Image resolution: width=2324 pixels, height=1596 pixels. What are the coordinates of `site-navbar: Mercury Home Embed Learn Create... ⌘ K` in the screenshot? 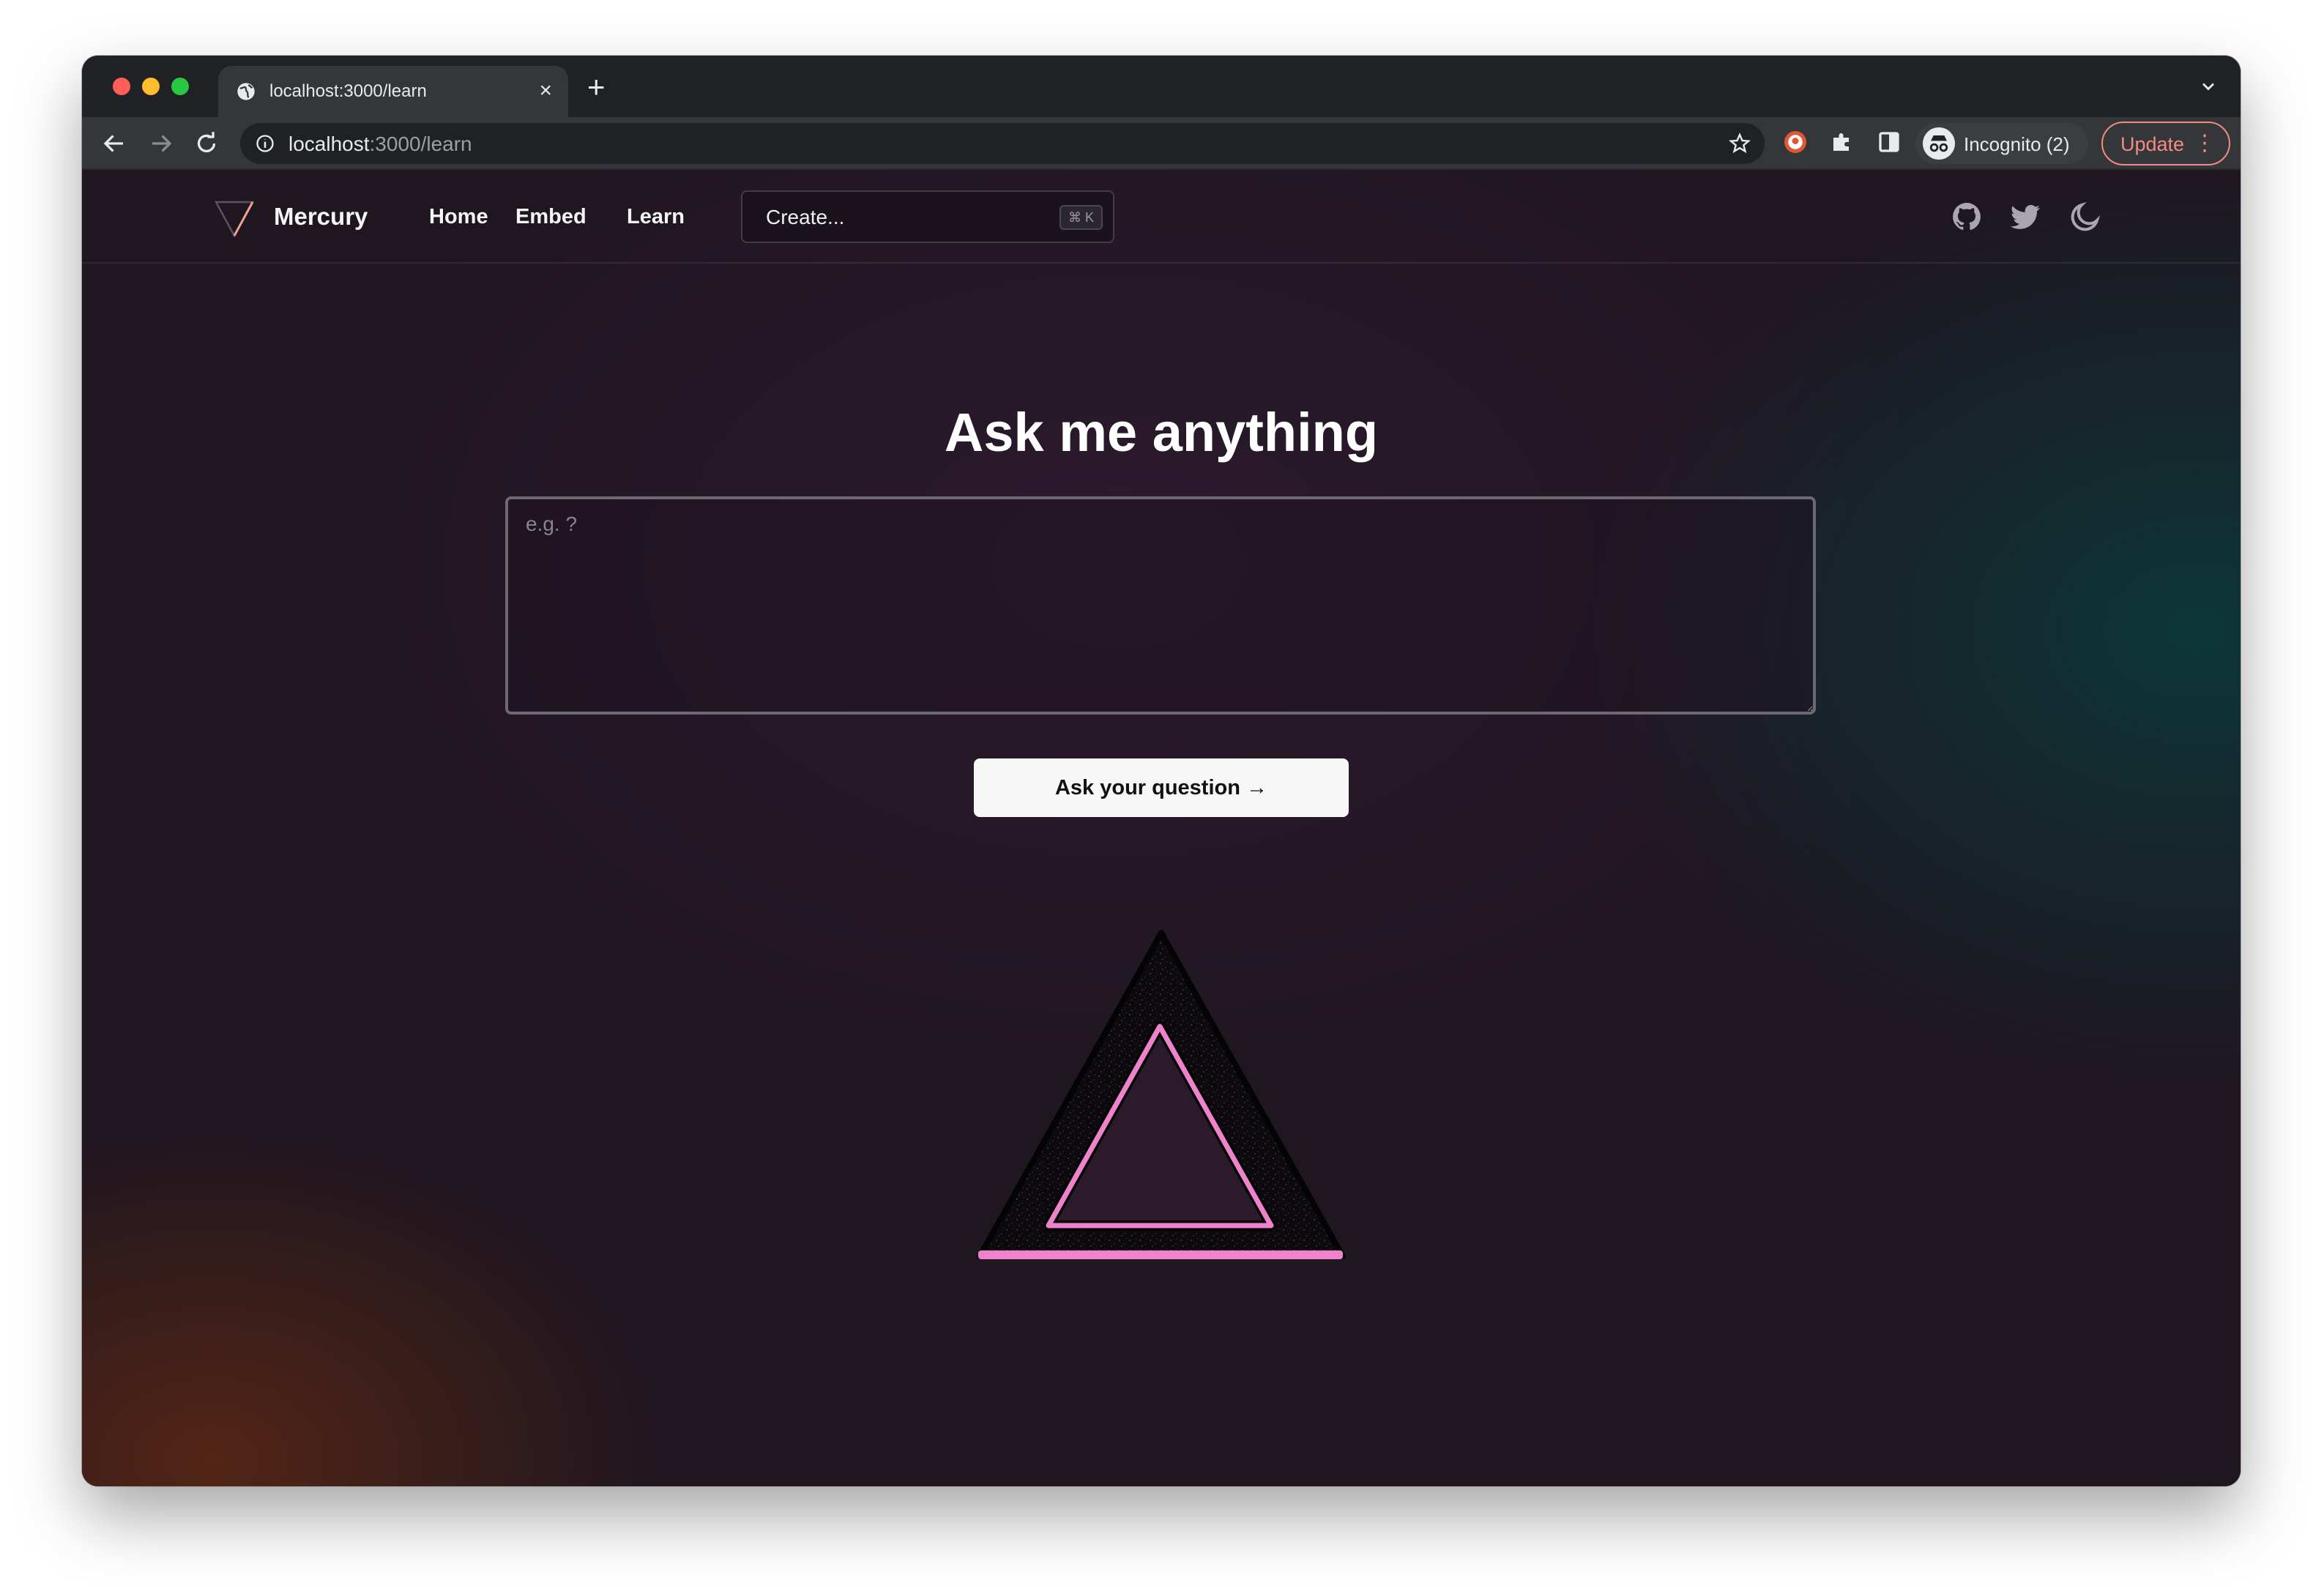 It's located at (1161, 217).